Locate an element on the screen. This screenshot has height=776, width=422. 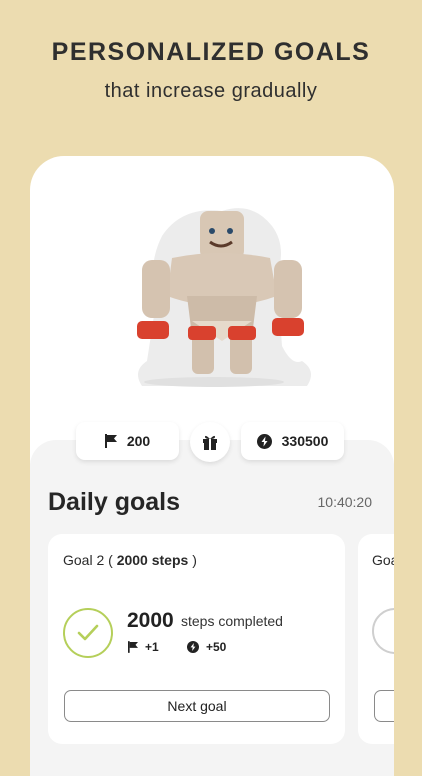
flags-stat: 200 is located at coordinates (127, 441).